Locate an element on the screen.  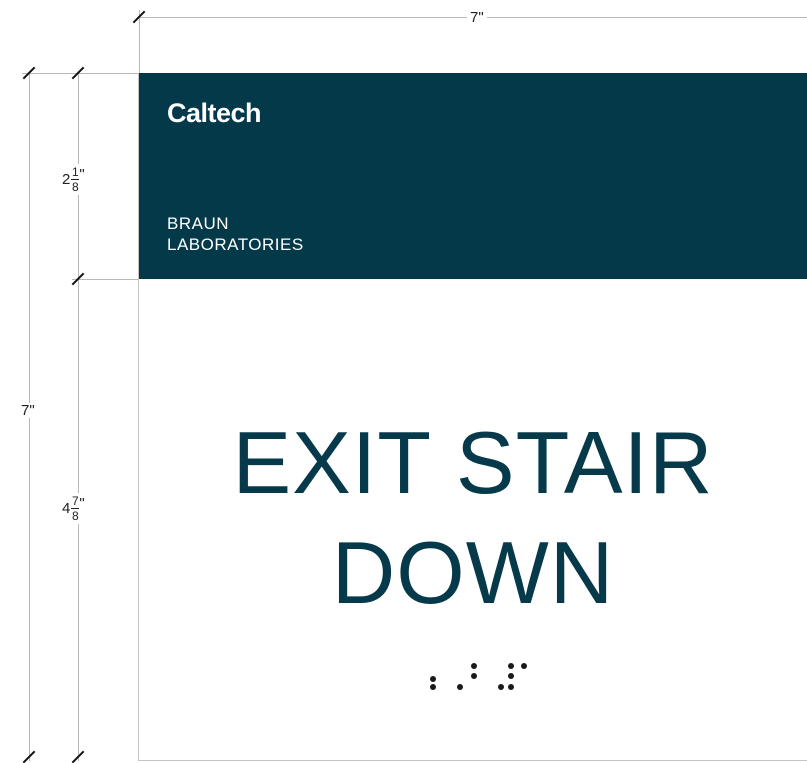
width-dimension-label: 7" is located at coordinates (477, 17).